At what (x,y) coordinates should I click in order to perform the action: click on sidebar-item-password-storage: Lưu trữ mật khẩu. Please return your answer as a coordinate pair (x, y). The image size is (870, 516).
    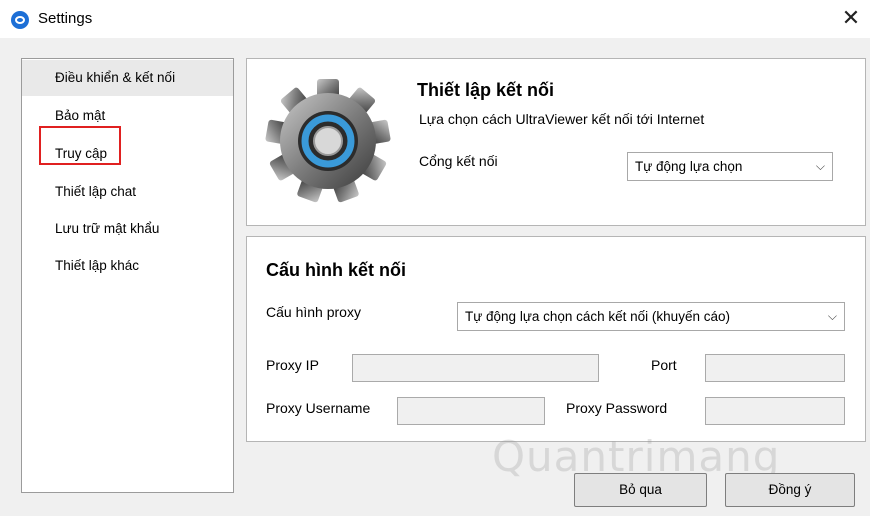
    Looking at the image, I should click on (127, 229).